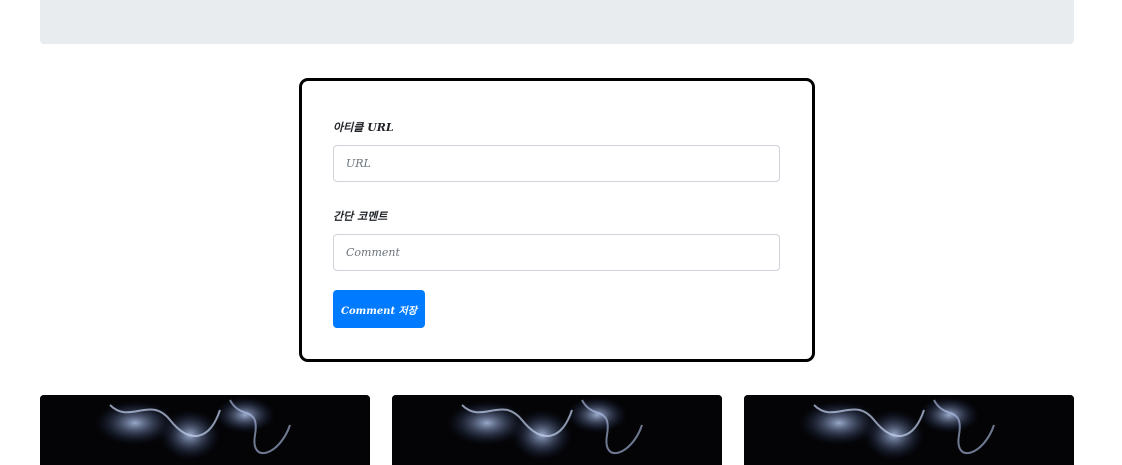  Describe the element at coordinates (379, 309) in the screenshot. I see `comment-save-button: Comment 저장` at that location.